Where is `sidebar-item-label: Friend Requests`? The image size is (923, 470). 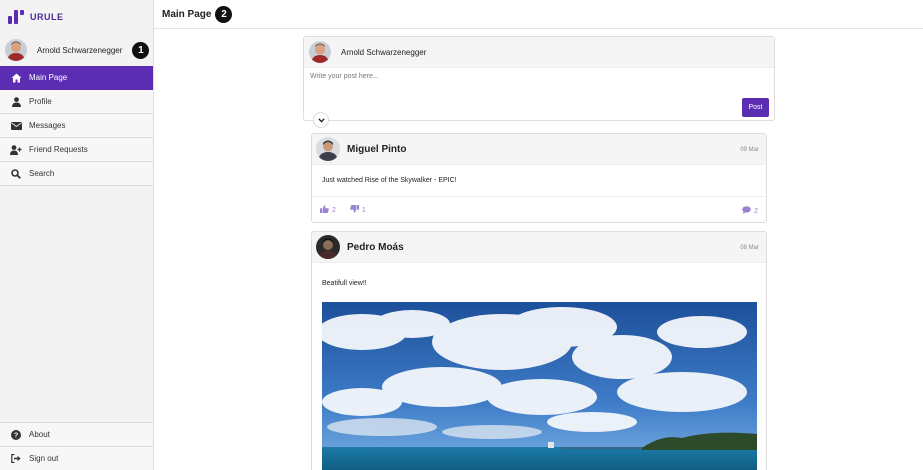
sidebar-item-label: Friend Requests is located at coordinates (58, 149).